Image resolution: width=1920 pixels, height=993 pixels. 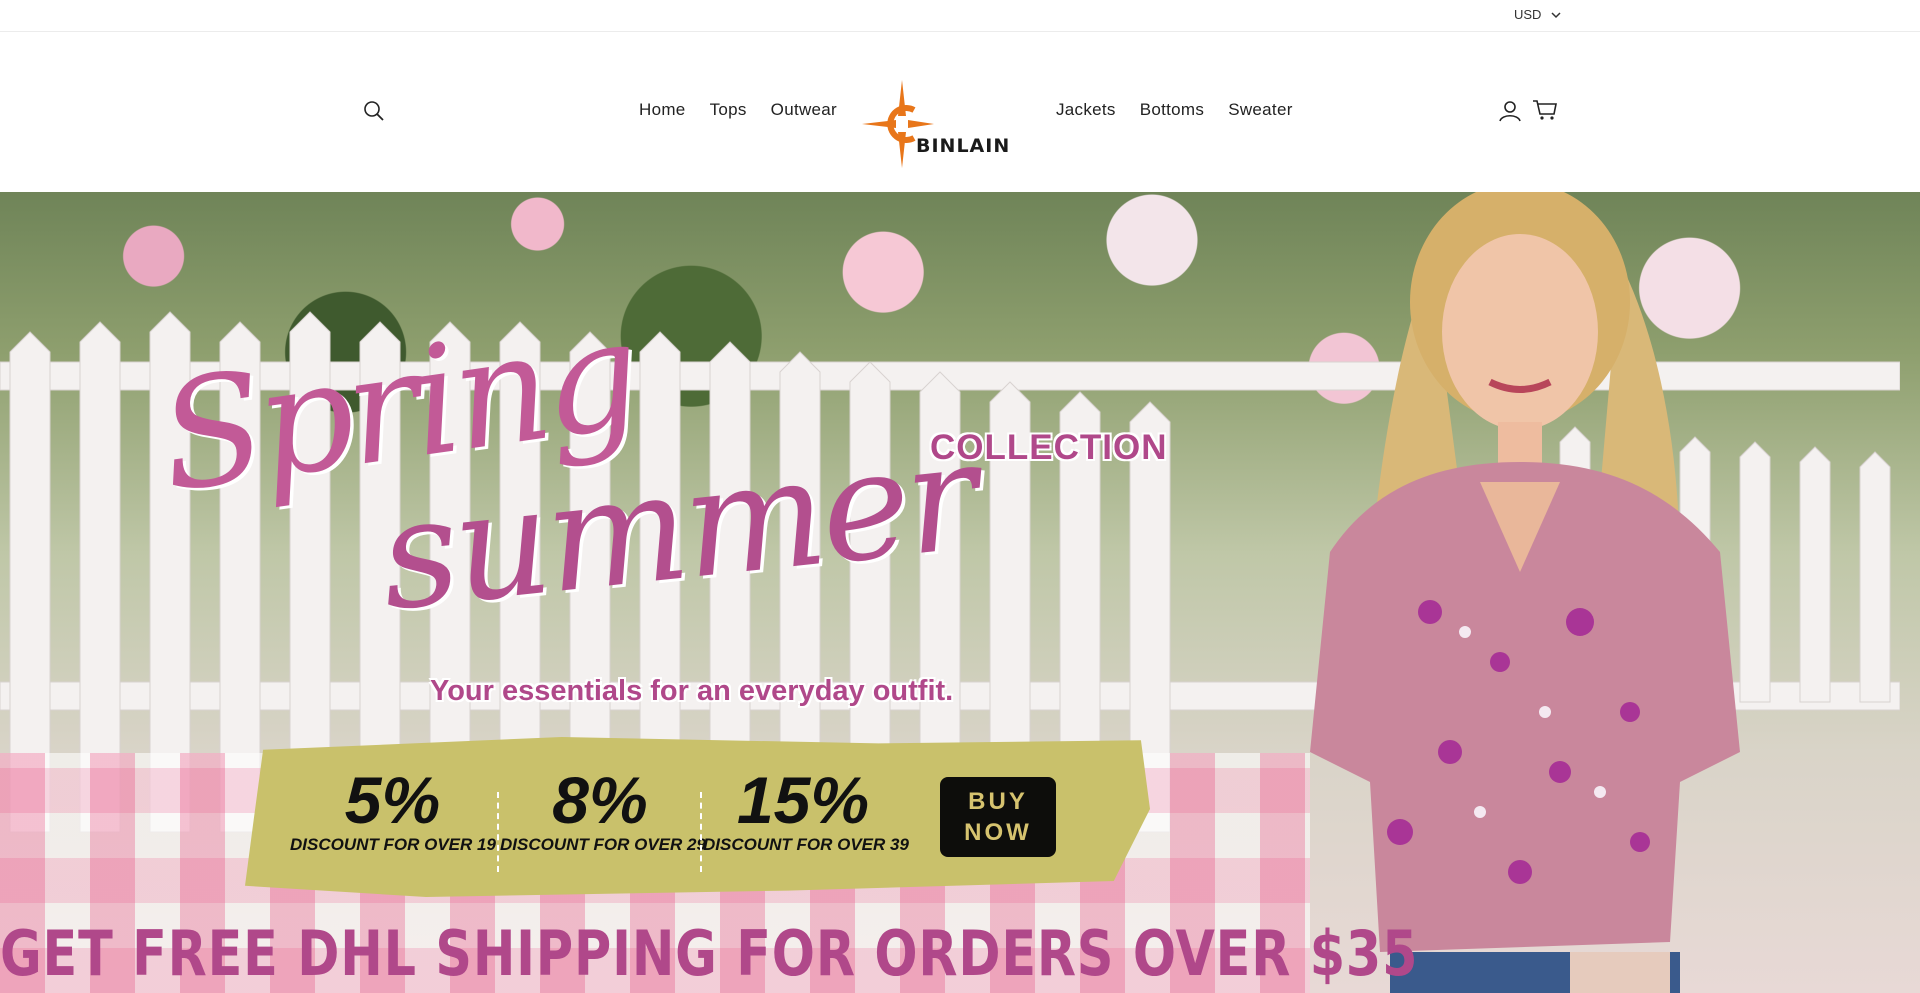 What do you see at coordinates (963, 146) in the screenshot?
I see `logo-wordmark: BINLAIN` at bounding box center [963, 146].